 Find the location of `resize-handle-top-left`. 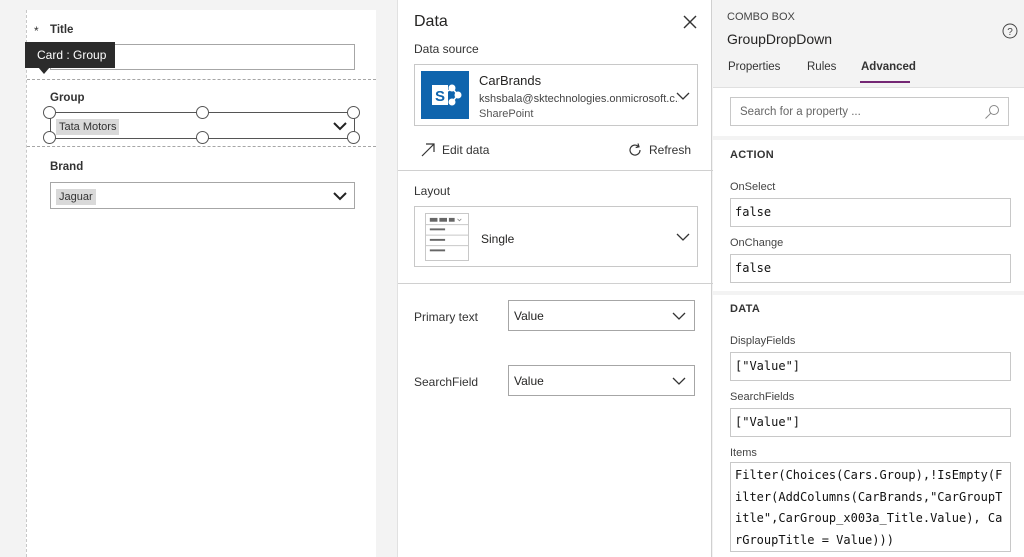

resize-handle-top-left is located at coordinates (49, 112).